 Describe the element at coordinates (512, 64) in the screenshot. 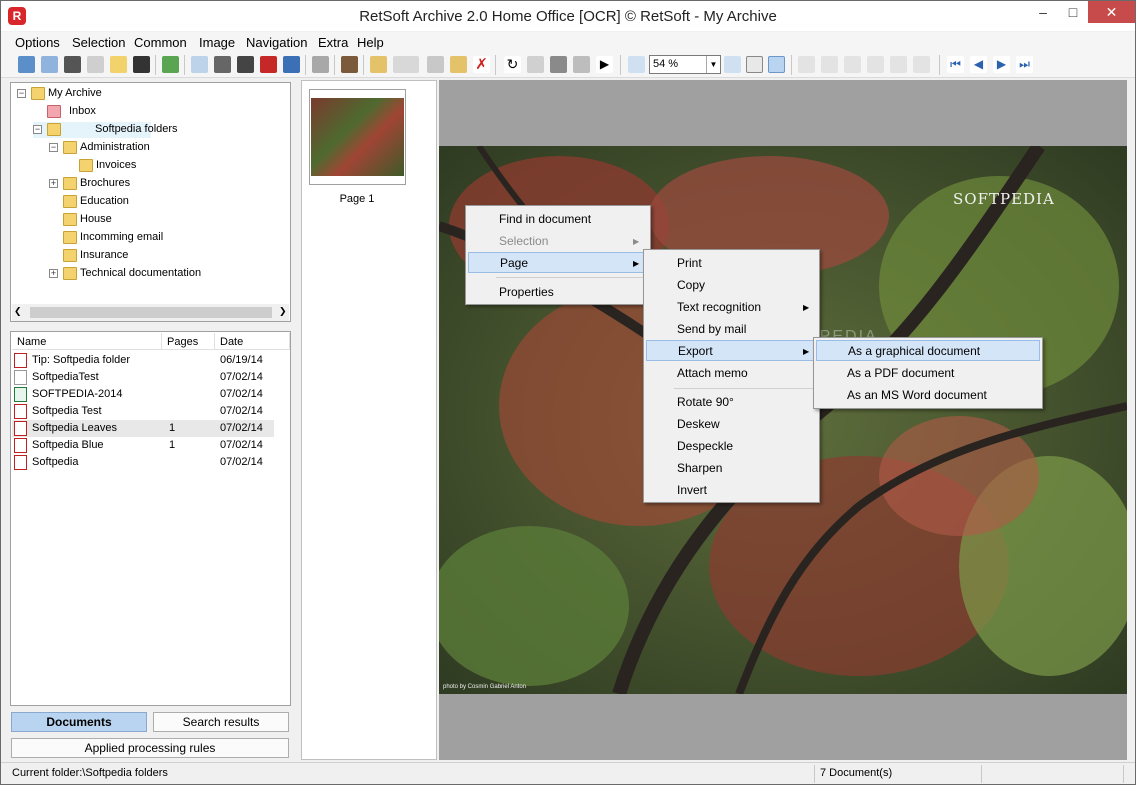

I see `rotate-icon: ↻` at that location.